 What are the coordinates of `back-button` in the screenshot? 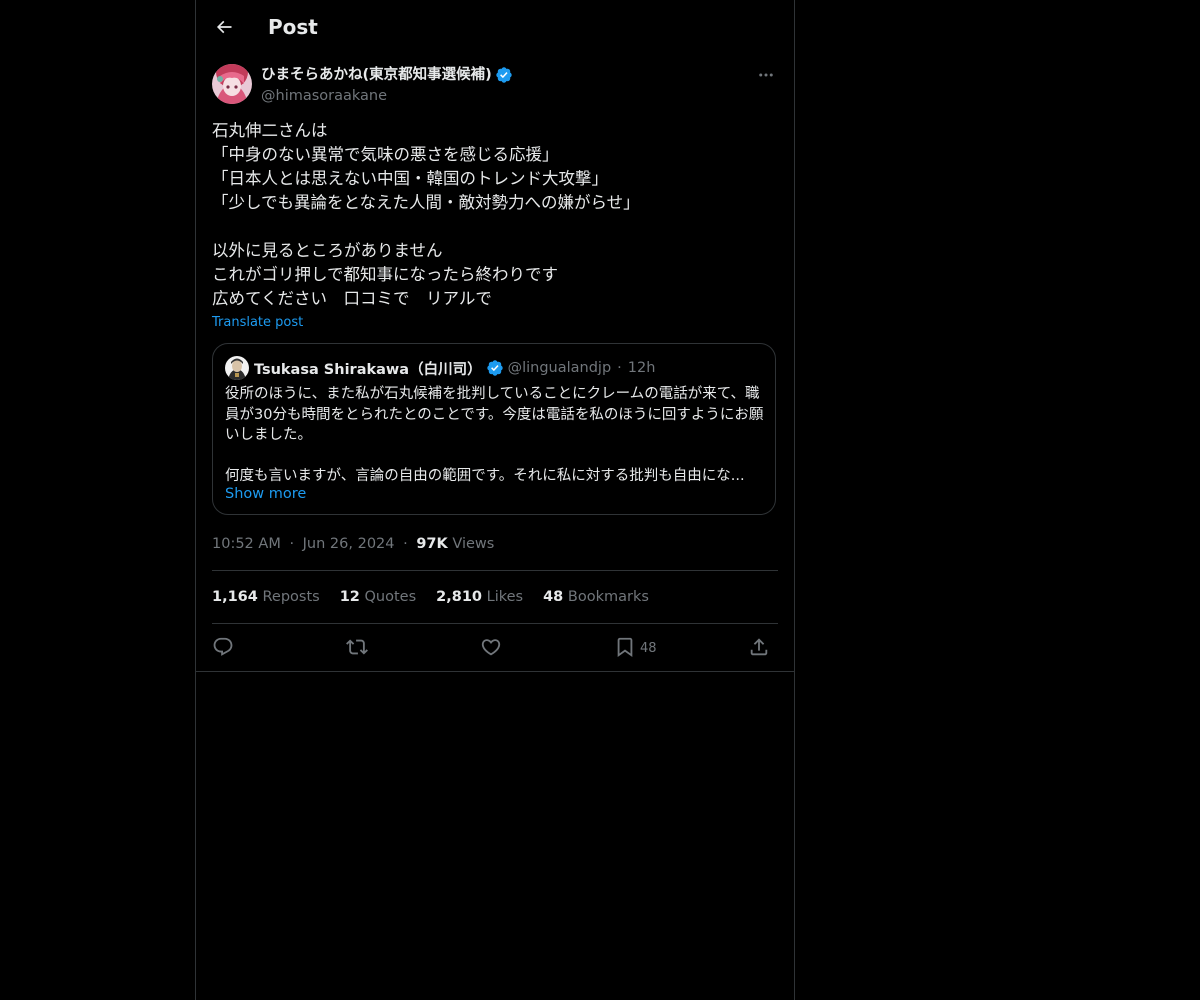 It's located at (224, 27).